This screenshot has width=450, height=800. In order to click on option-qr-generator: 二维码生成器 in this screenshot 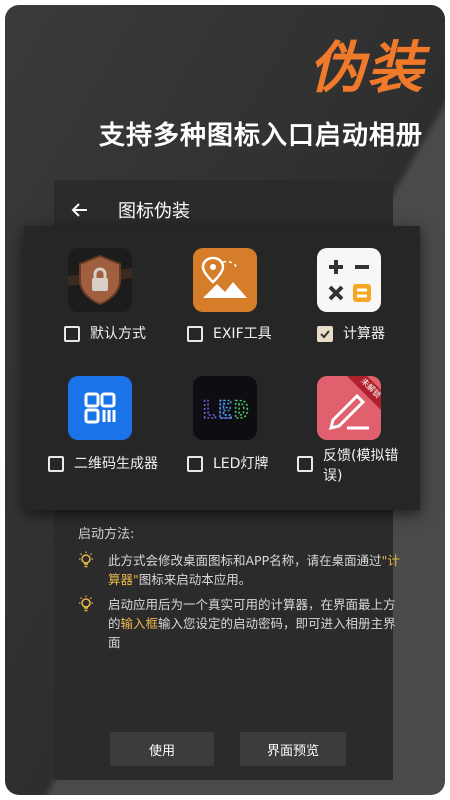, I will do `click(103, 464)`.